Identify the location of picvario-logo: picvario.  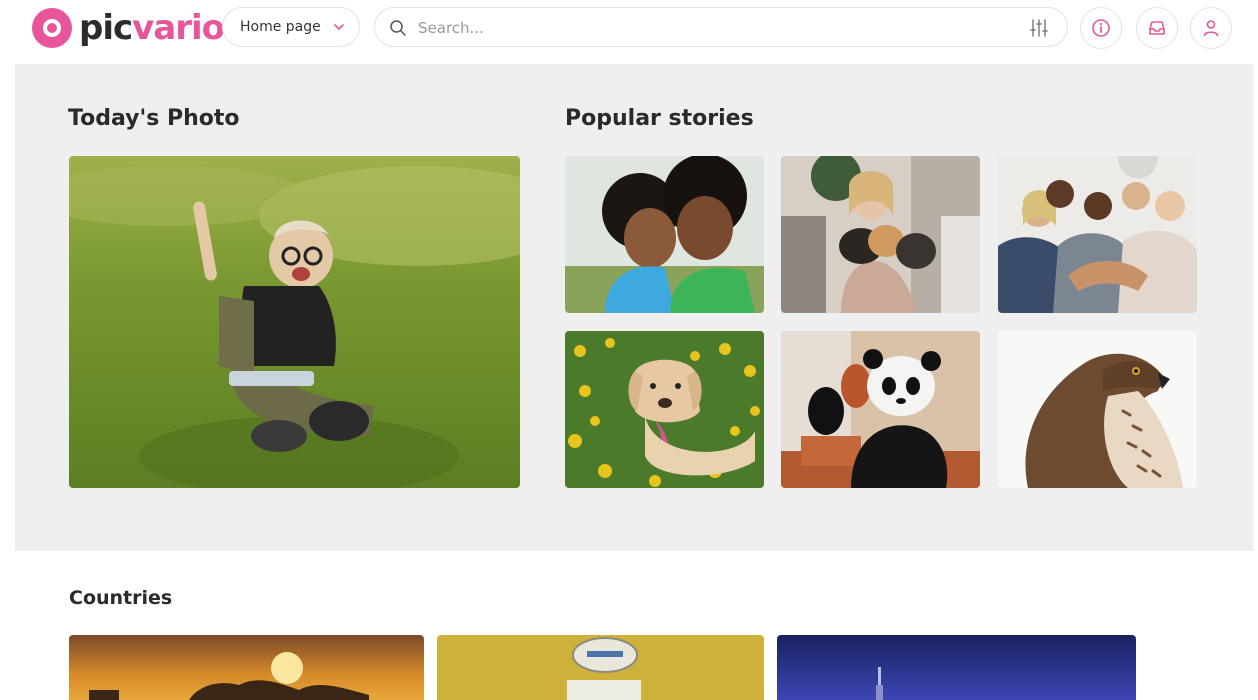
(128, 28).